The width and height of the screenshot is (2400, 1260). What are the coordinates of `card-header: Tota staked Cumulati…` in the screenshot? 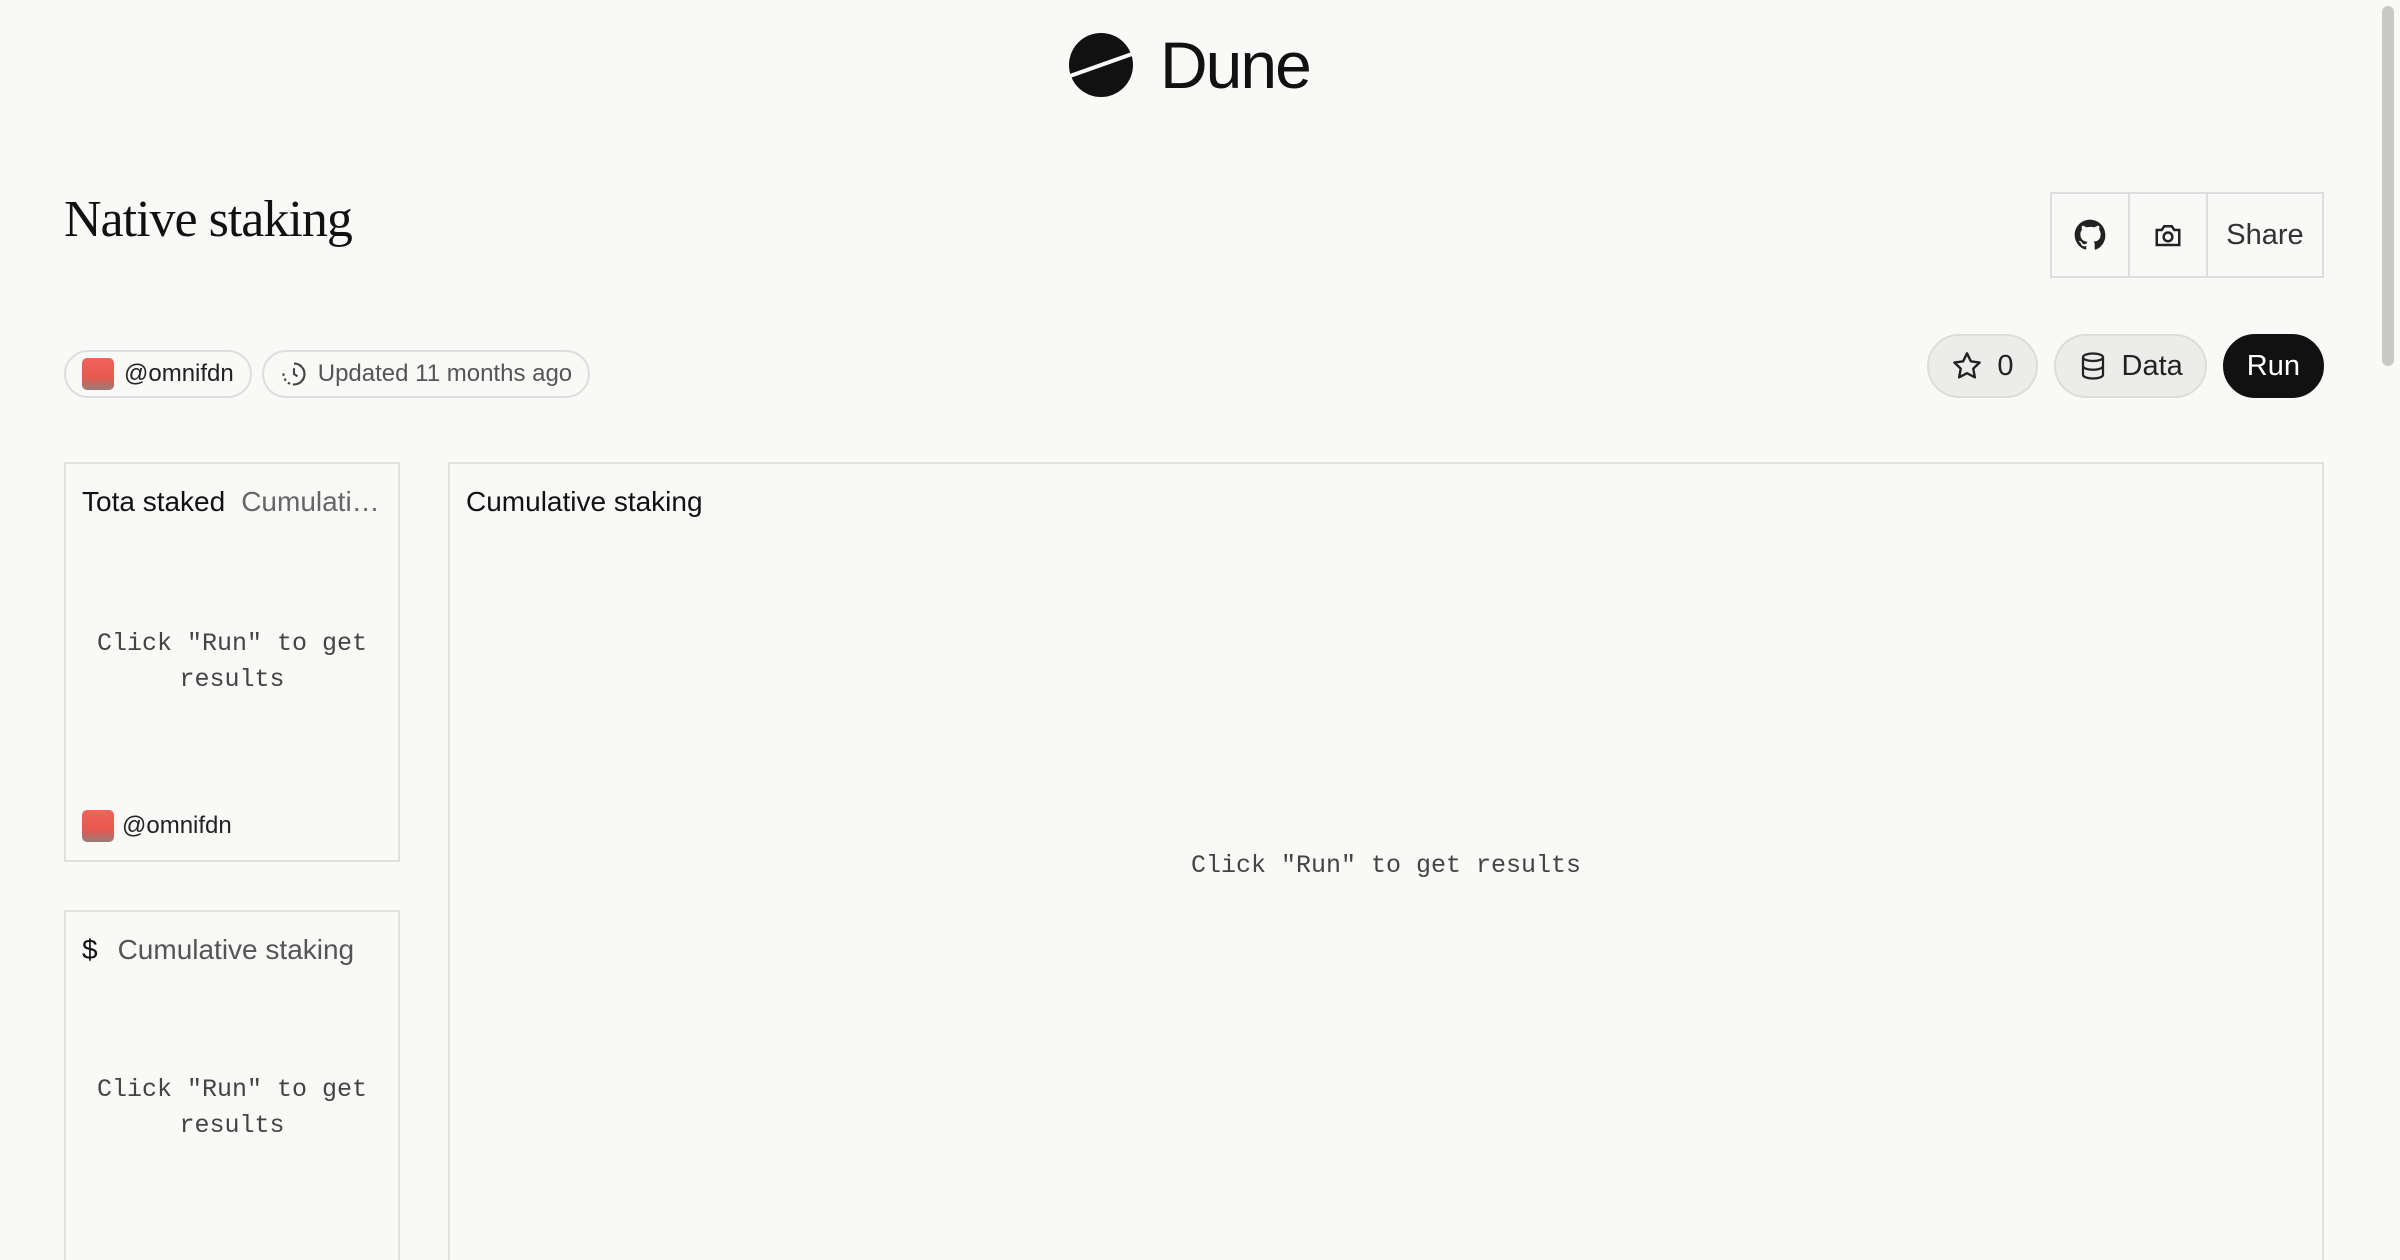 It's located at (235, 502).